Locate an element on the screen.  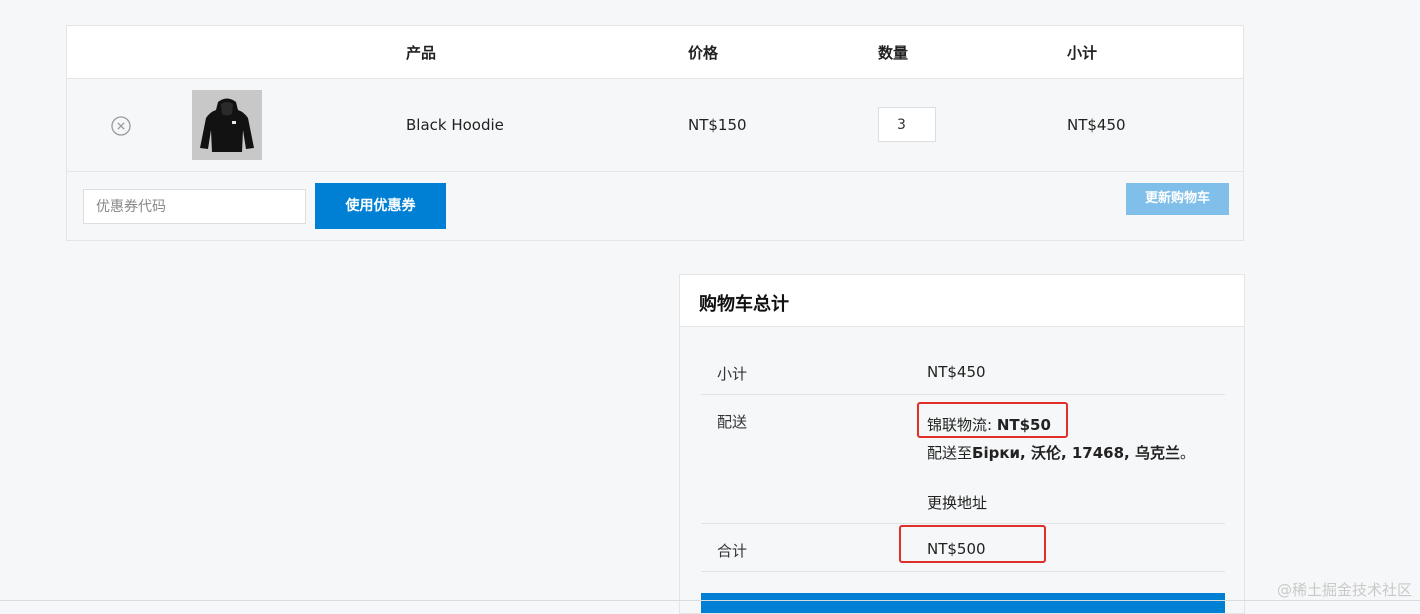
subtotal-value: NT$450 is located at coordinates (956, 372).